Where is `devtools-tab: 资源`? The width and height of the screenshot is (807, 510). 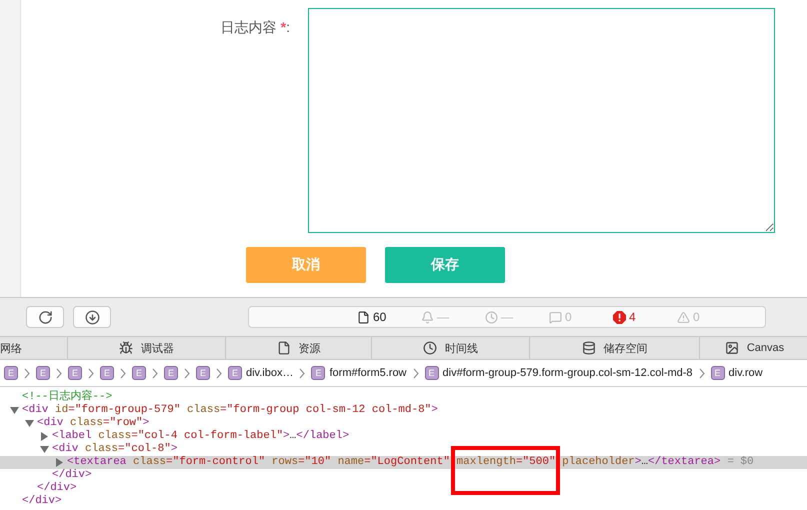 devtools-tab: 资源 is located at coordinates (299, 348).